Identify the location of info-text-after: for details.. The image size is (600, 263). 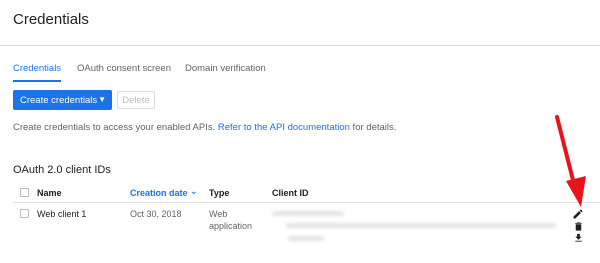
(373, 127).